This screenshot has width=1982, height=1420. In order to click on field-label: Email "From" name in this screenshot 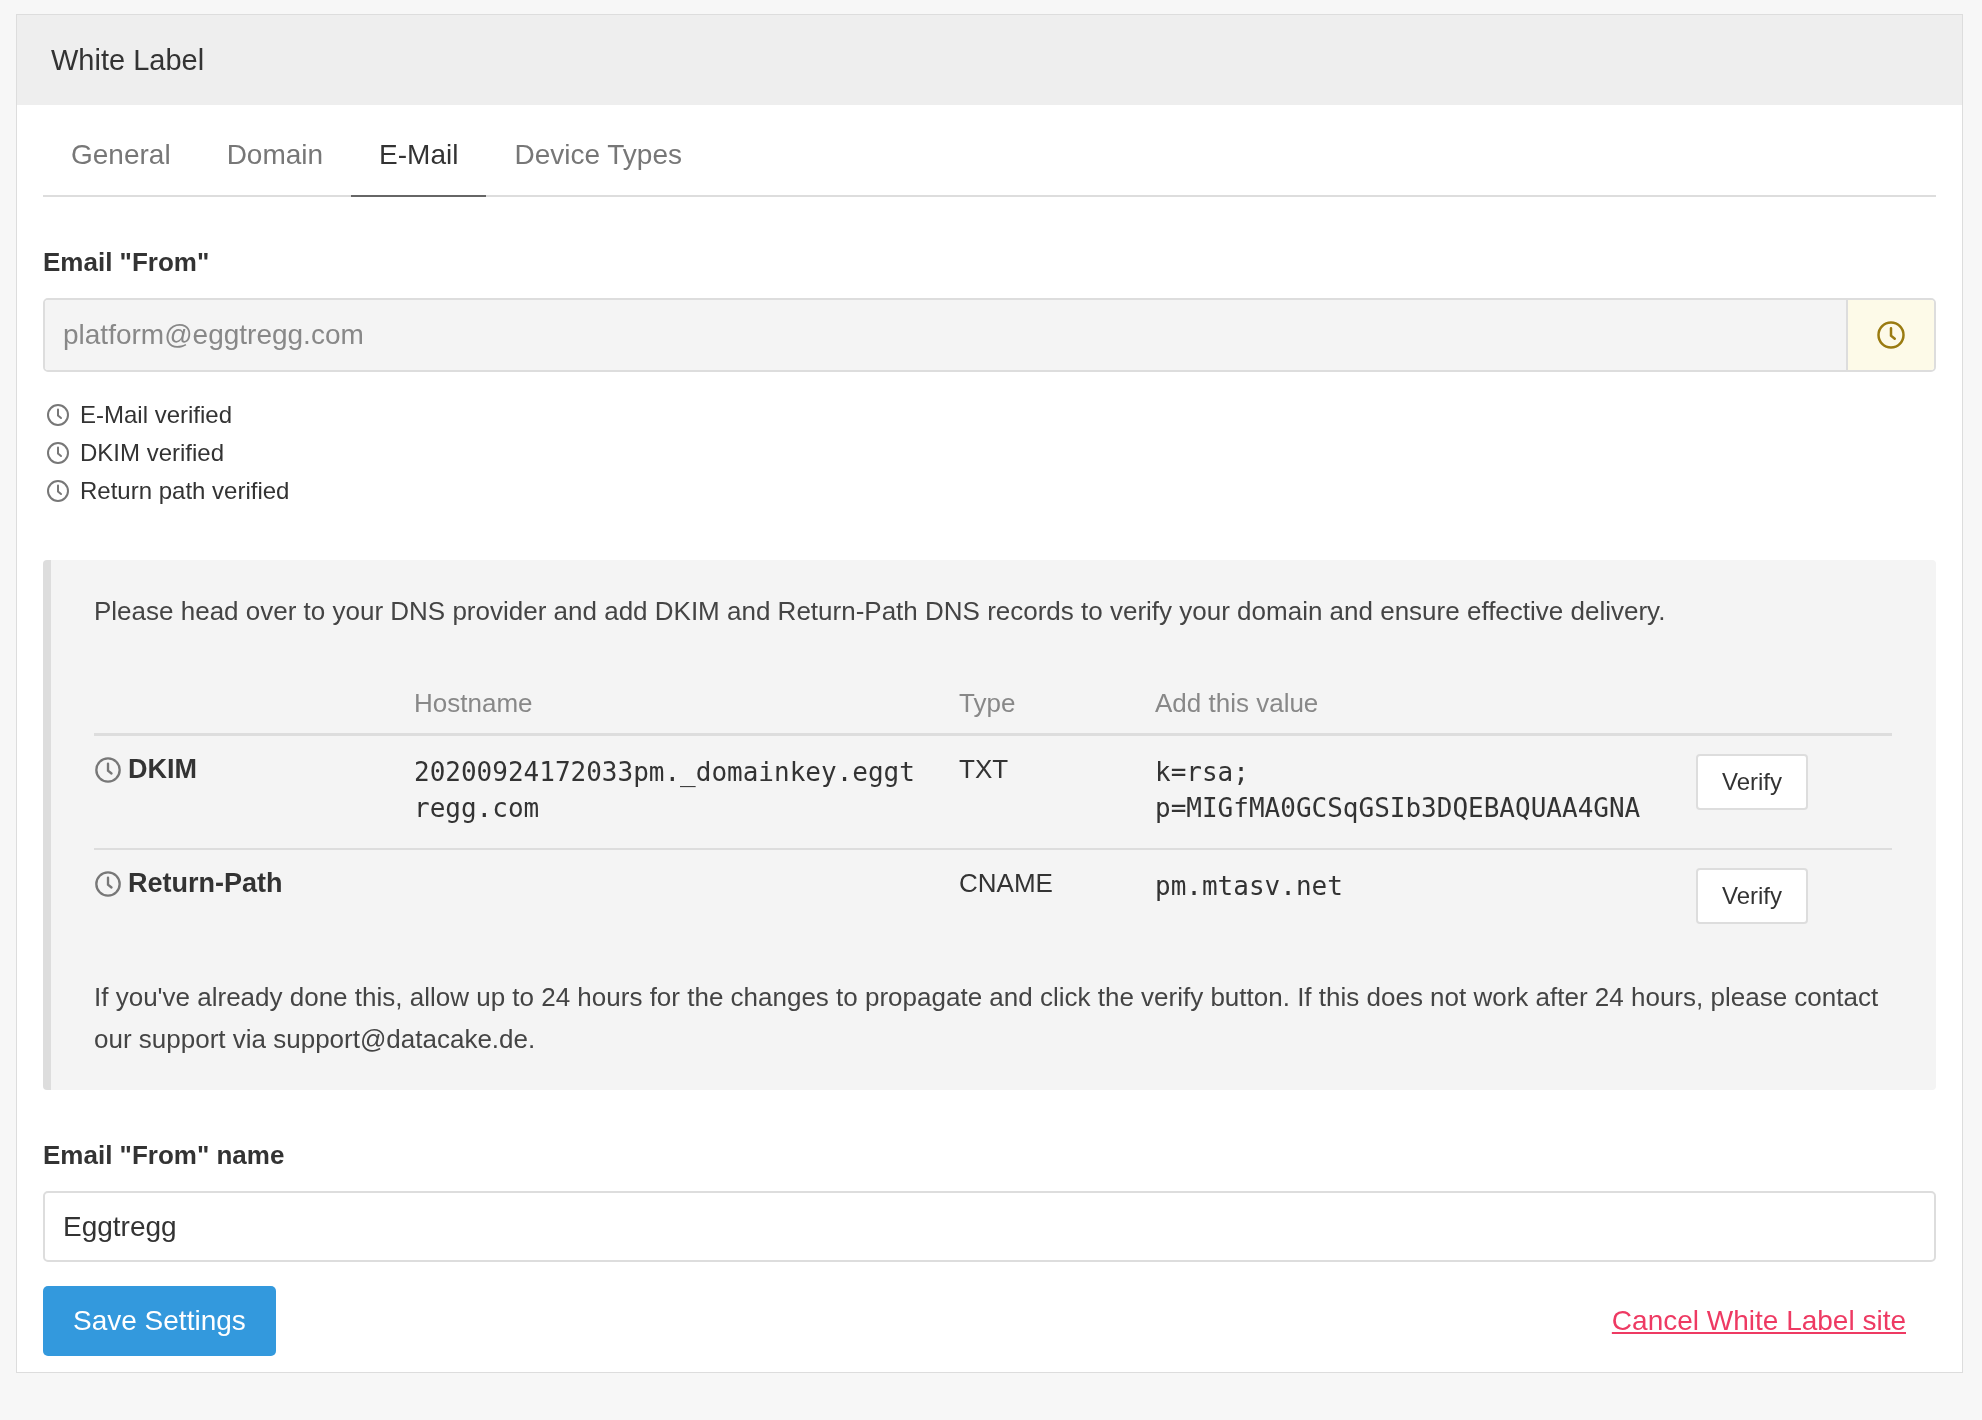, I will do `click(164, 1155)`.